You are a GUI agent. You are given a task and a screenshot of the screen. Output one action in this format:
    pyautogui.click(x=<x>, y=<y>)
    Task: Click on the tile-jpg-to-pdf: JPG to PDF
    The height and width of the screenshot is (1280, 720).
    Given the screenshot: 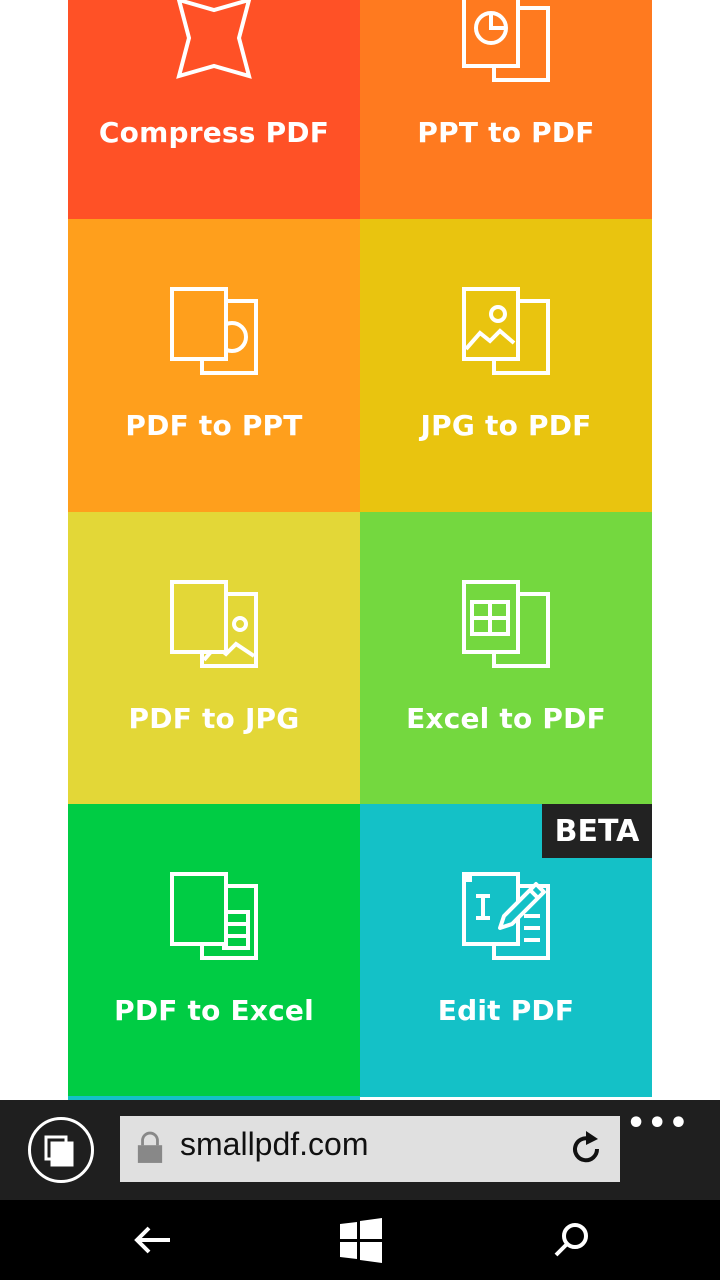 What is the action you would take?
    pyautogui.click(x=506, y=365)
    